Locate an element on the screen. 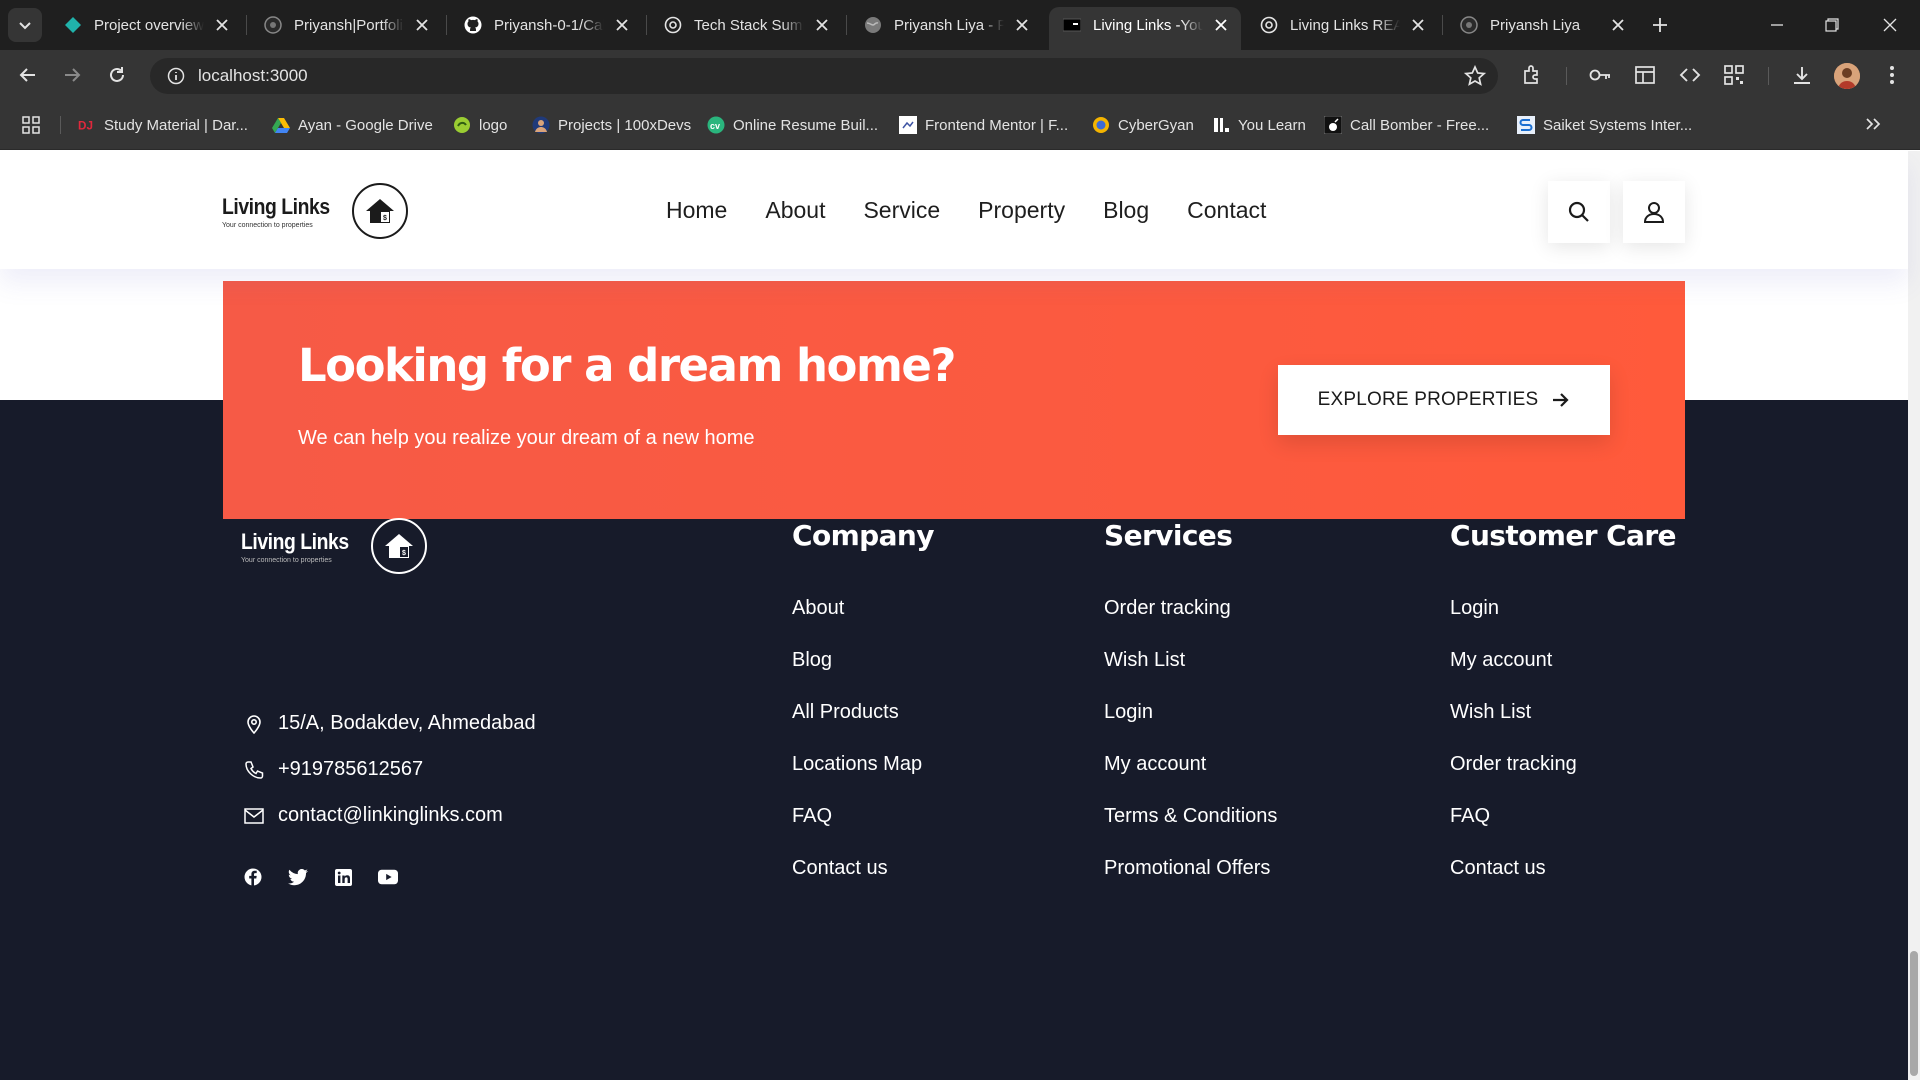 This screenshot has height=1080, width=1920. table-icon is located at coordinates (1645, 75).